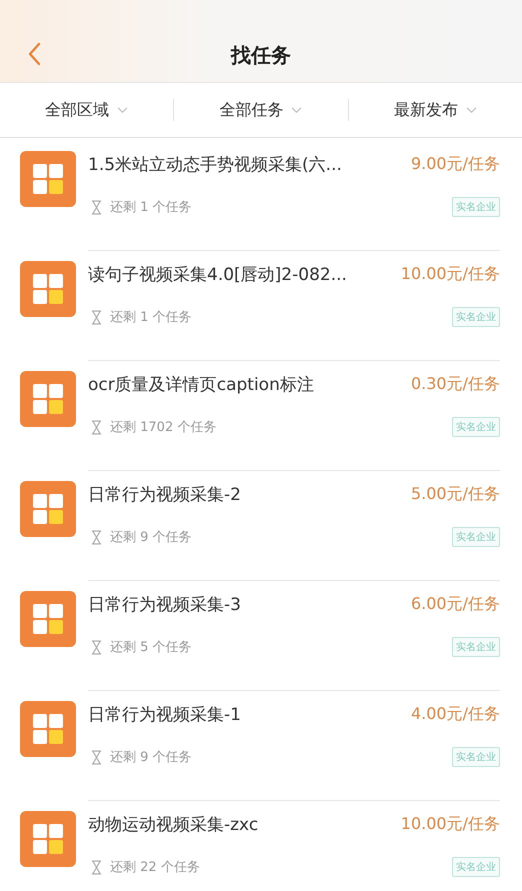 This screenshot has width=522, height=891. What do you see at coordinates (173, 824) in the screenshot?
I see `task-title: 动物运动视频采集-zxc` at bounding box center [173, 824].